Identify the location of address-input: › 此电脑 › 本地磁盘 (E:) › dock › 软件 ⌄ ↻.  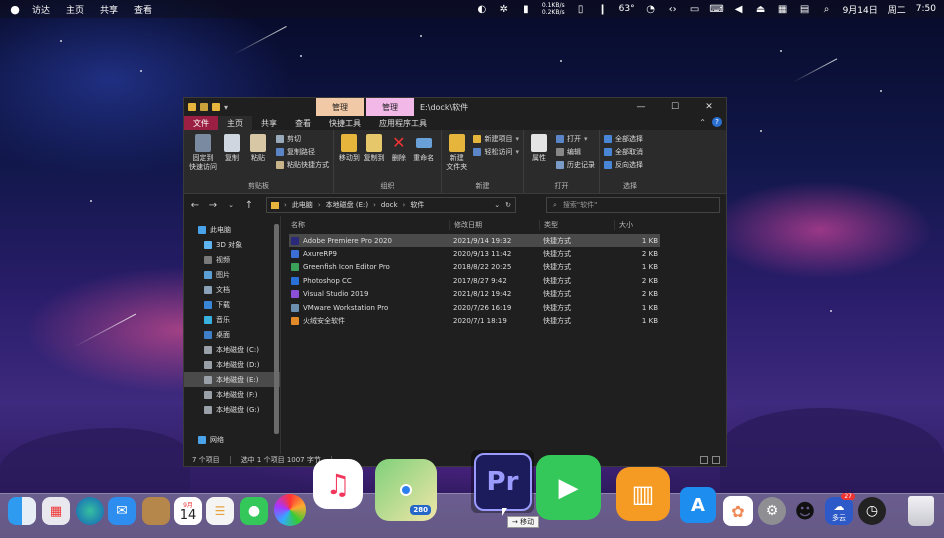
(391, 205).